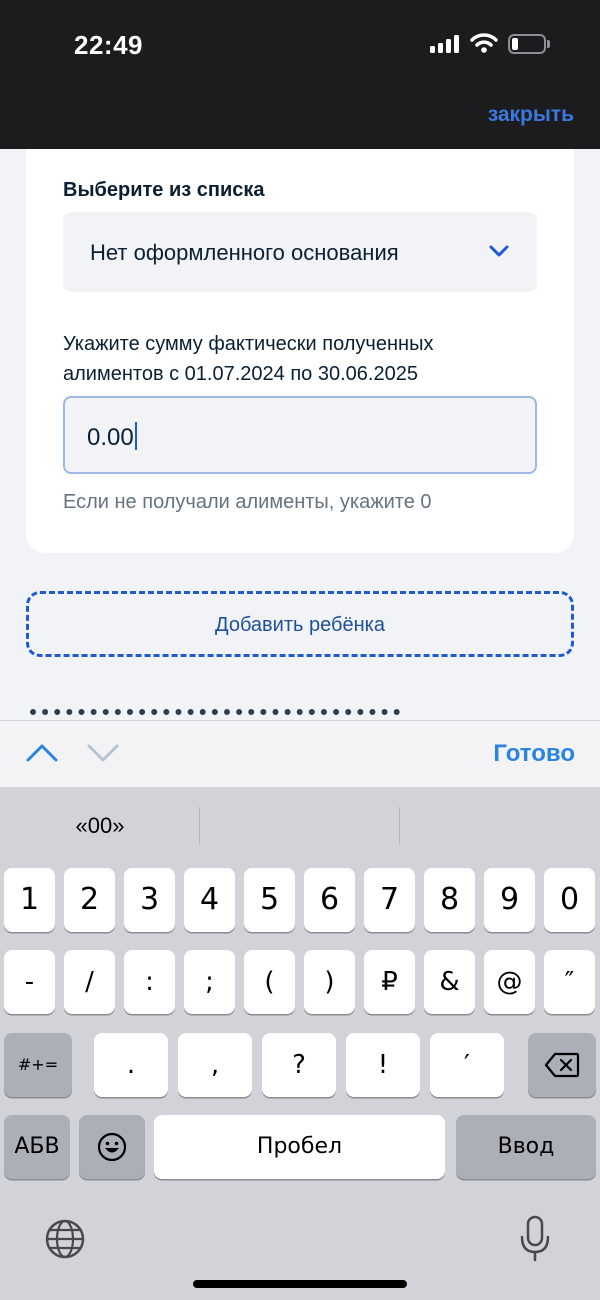 This screenshot has height=1300, width=600. Describe the element at coordinates (149, 900) in the screenshot. I see `key-3: 3` at that location.